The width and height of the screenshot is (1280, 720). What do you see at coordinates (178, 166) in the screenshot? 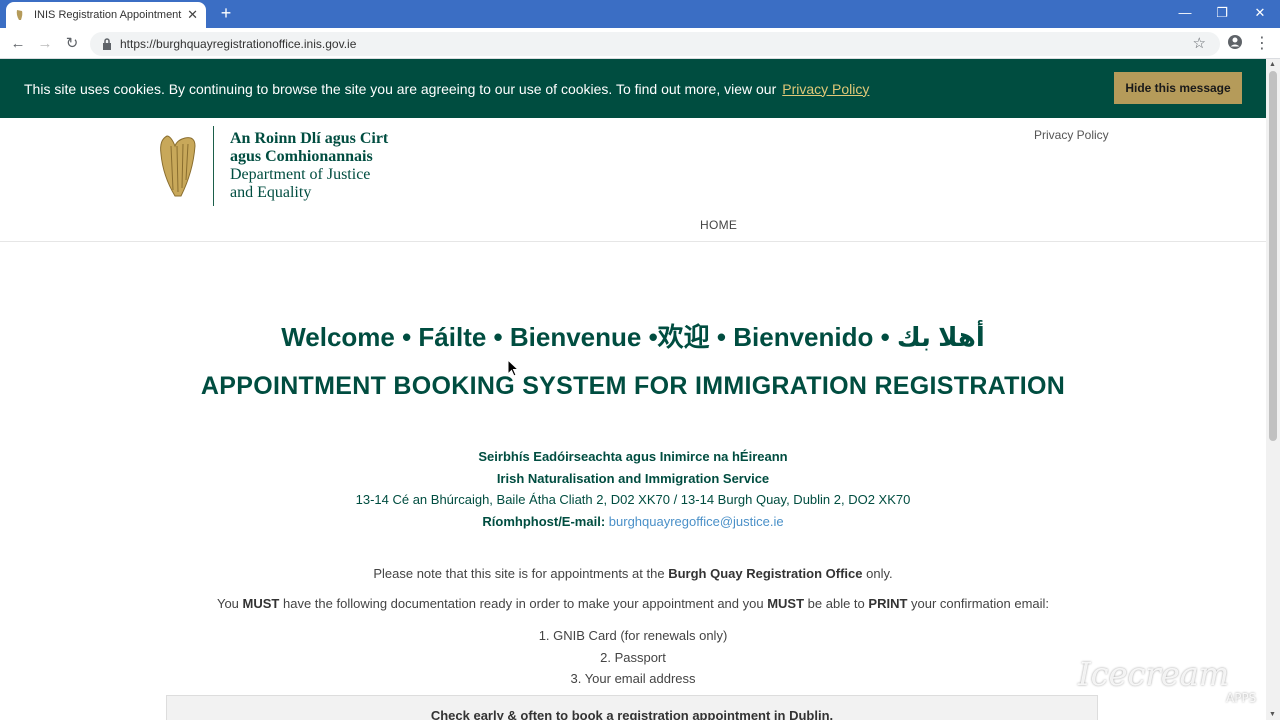
I see `harp-icon` at bounding box center [178, 166].